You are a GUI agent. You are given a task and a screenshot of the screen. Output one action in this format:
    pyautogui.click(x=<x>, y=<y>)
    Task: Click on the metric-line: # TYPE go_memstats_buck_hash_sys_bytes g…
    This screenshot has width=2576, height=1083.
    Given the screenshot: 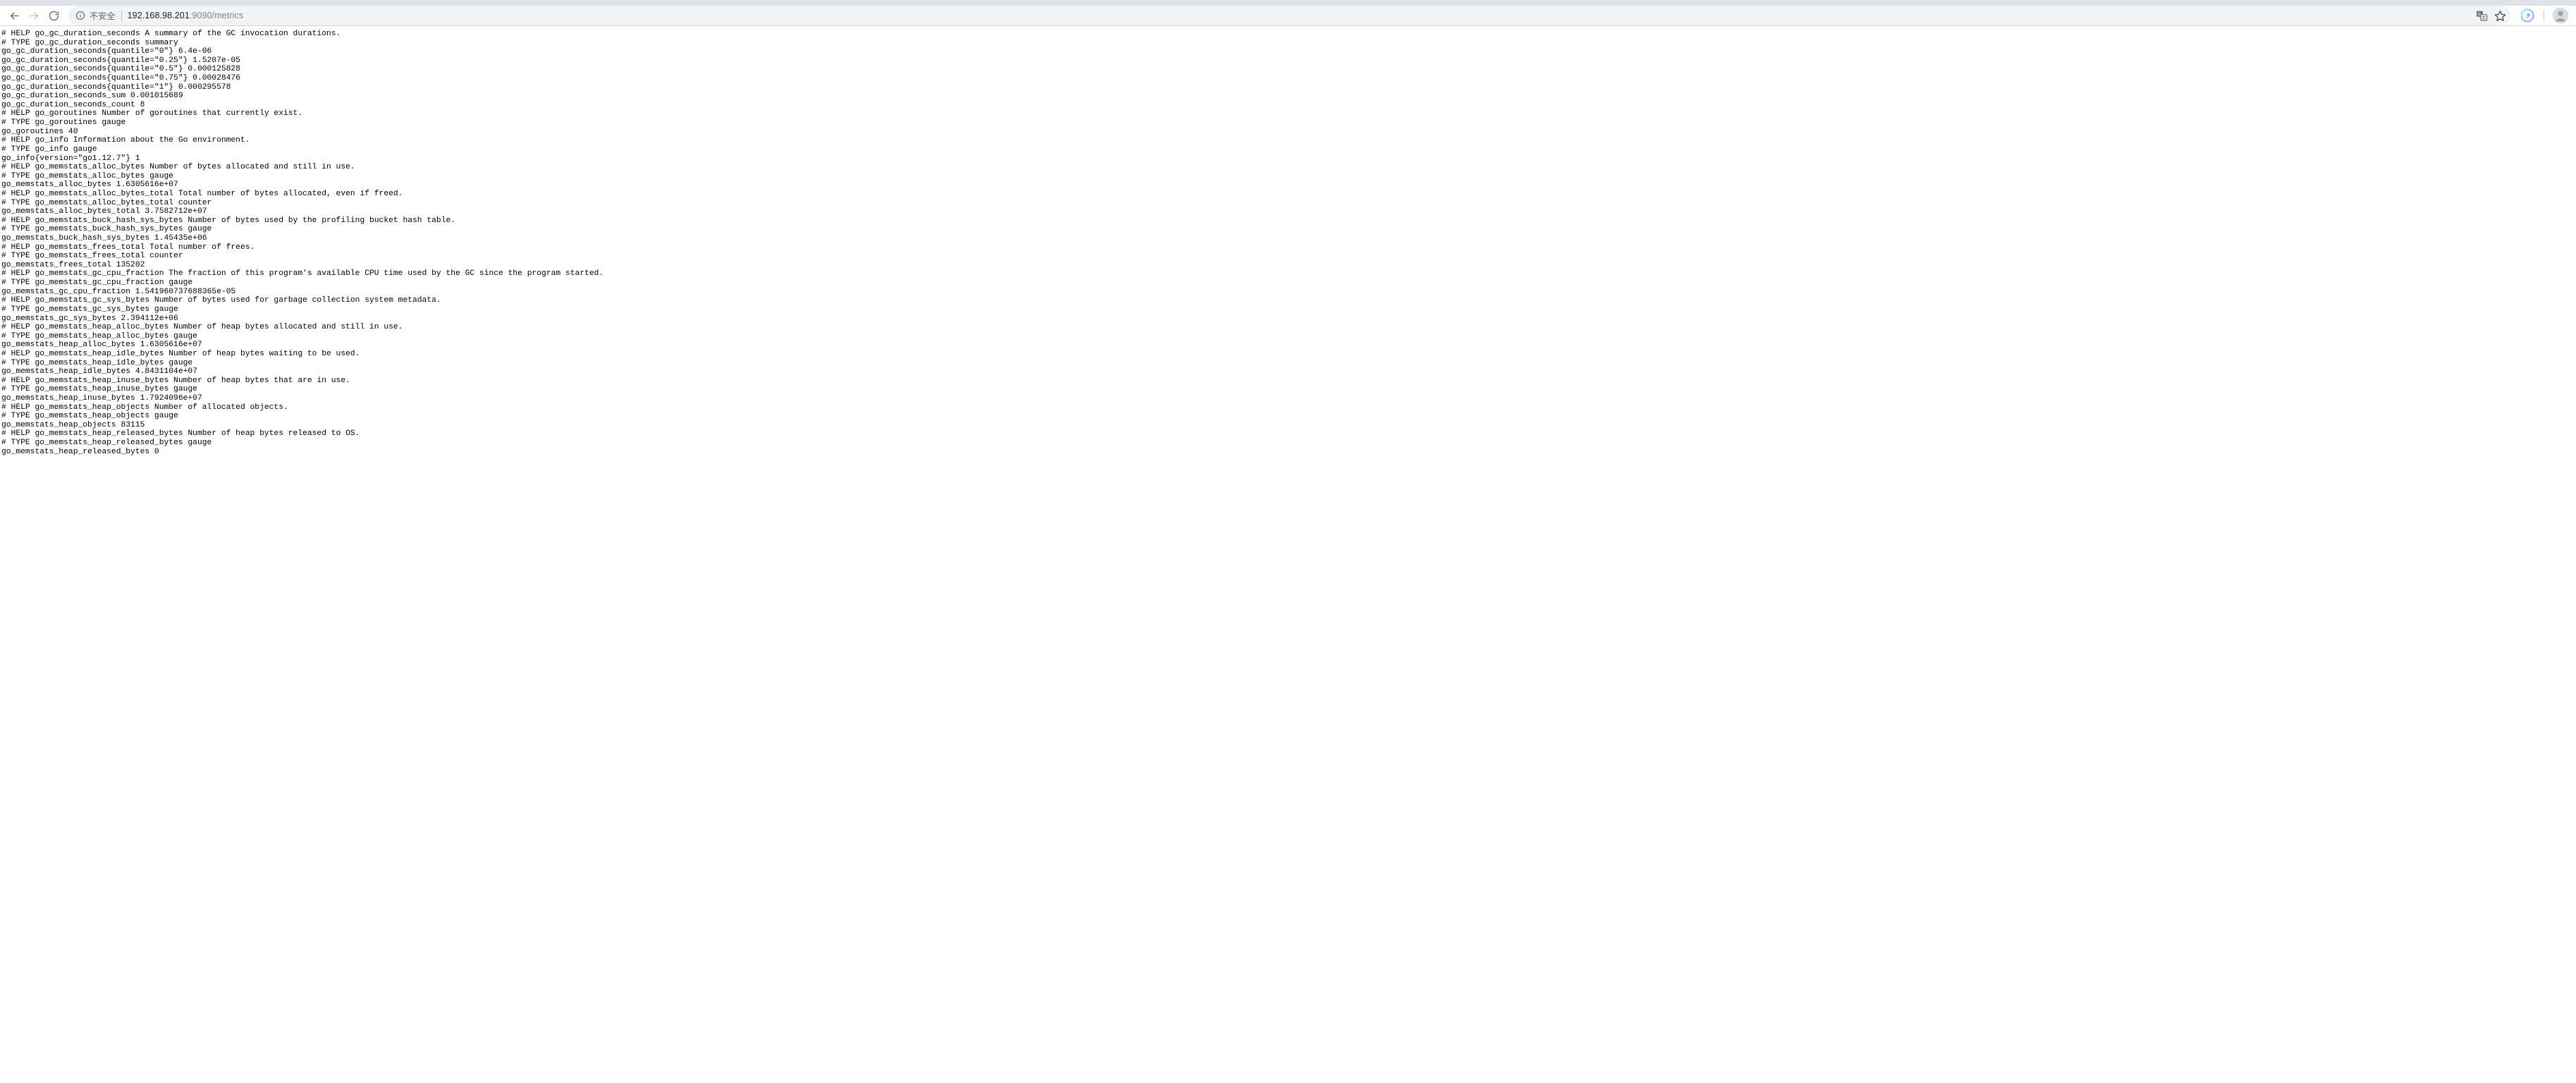 What is the action you would take?
    pyautogui.click(x=106, y=229)
    